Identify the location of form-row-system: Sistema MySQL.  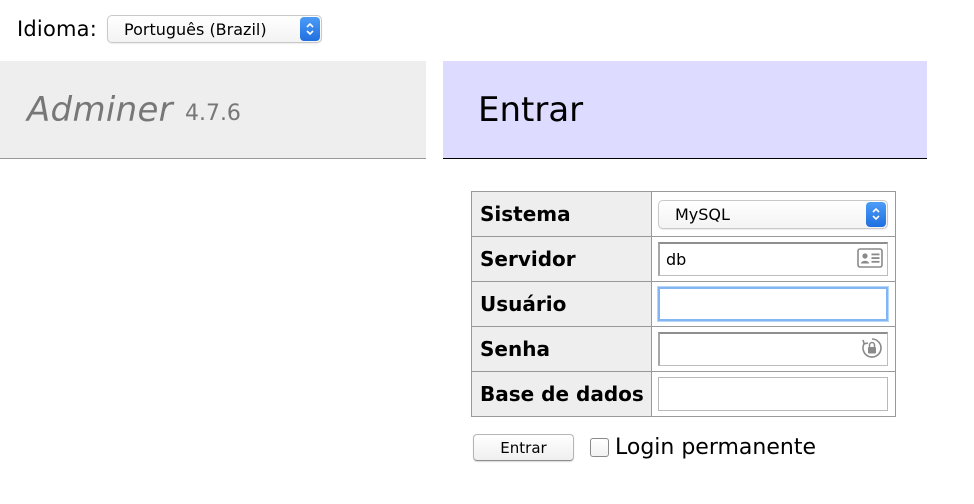
(683, 214).